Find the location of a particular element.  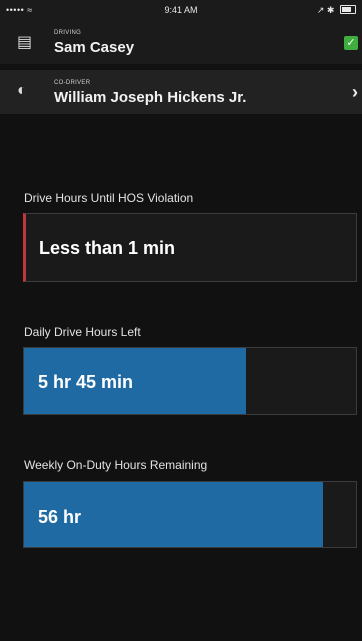

weekly-duty-value: 56 hr is located at coordinates (60, 517).